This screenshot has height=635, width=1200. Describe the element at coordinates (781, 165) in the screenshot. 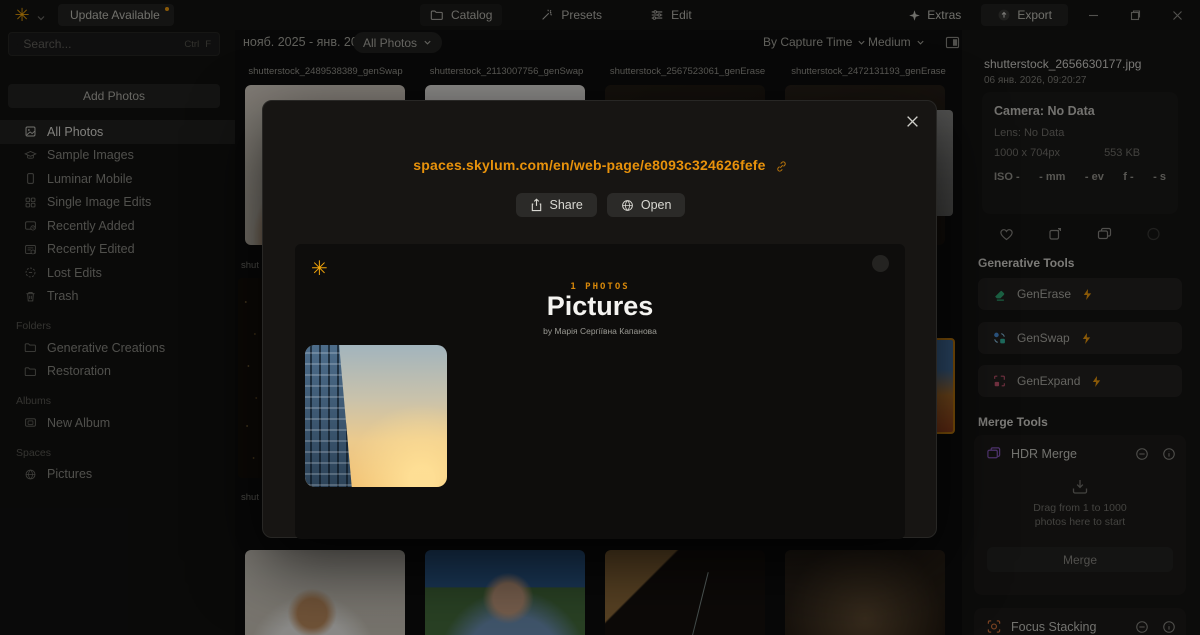

I see `link-icon` at that location.